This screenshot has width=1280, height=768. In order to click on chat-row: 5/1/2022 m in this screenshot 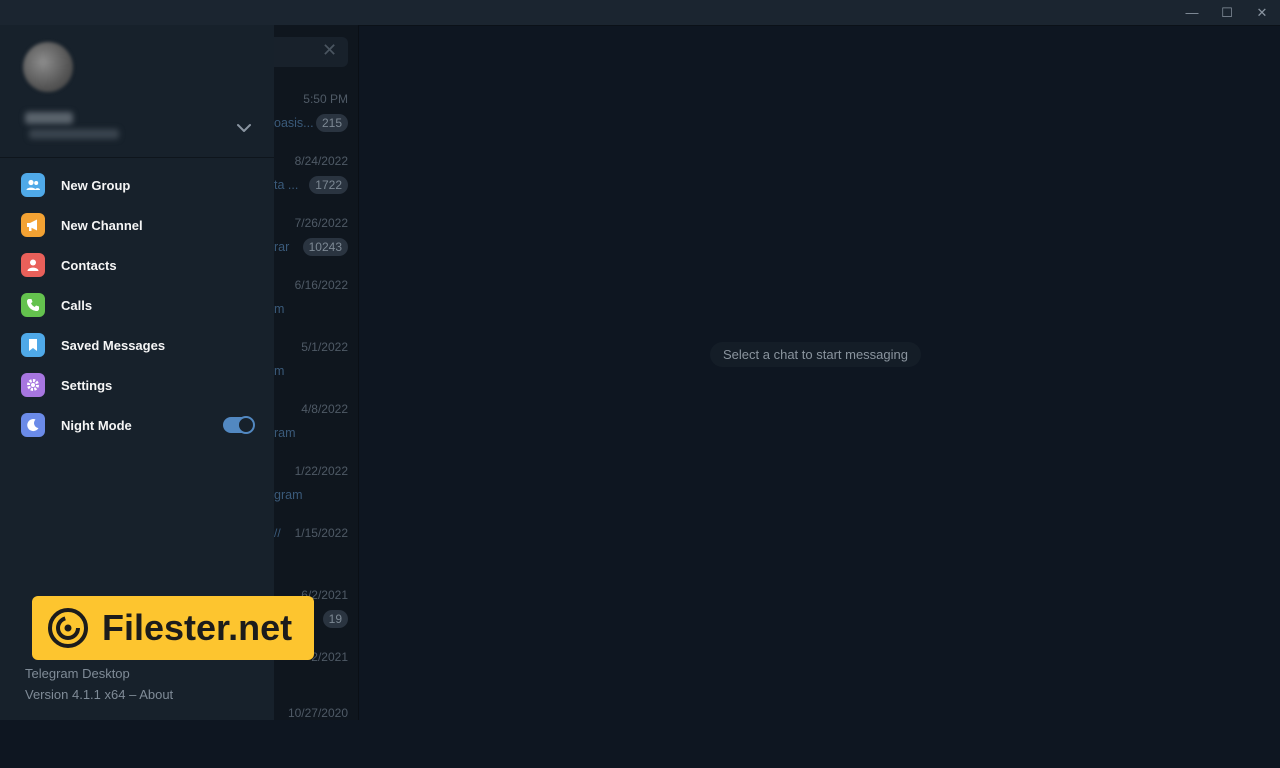, I will do `click(316, 371)`.